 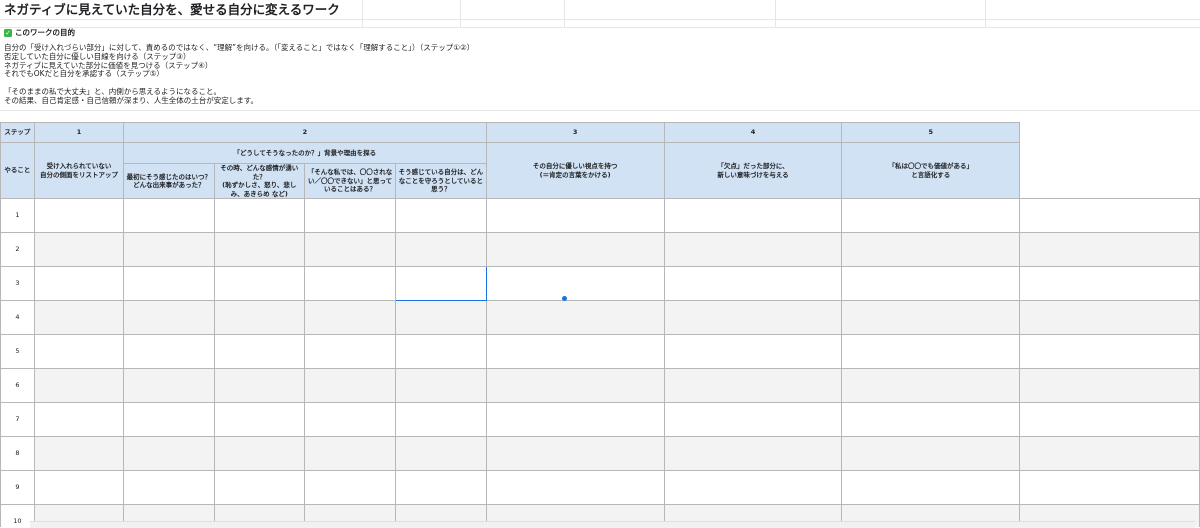 I want to click on row-number: 2, so click(x=17, y=249).